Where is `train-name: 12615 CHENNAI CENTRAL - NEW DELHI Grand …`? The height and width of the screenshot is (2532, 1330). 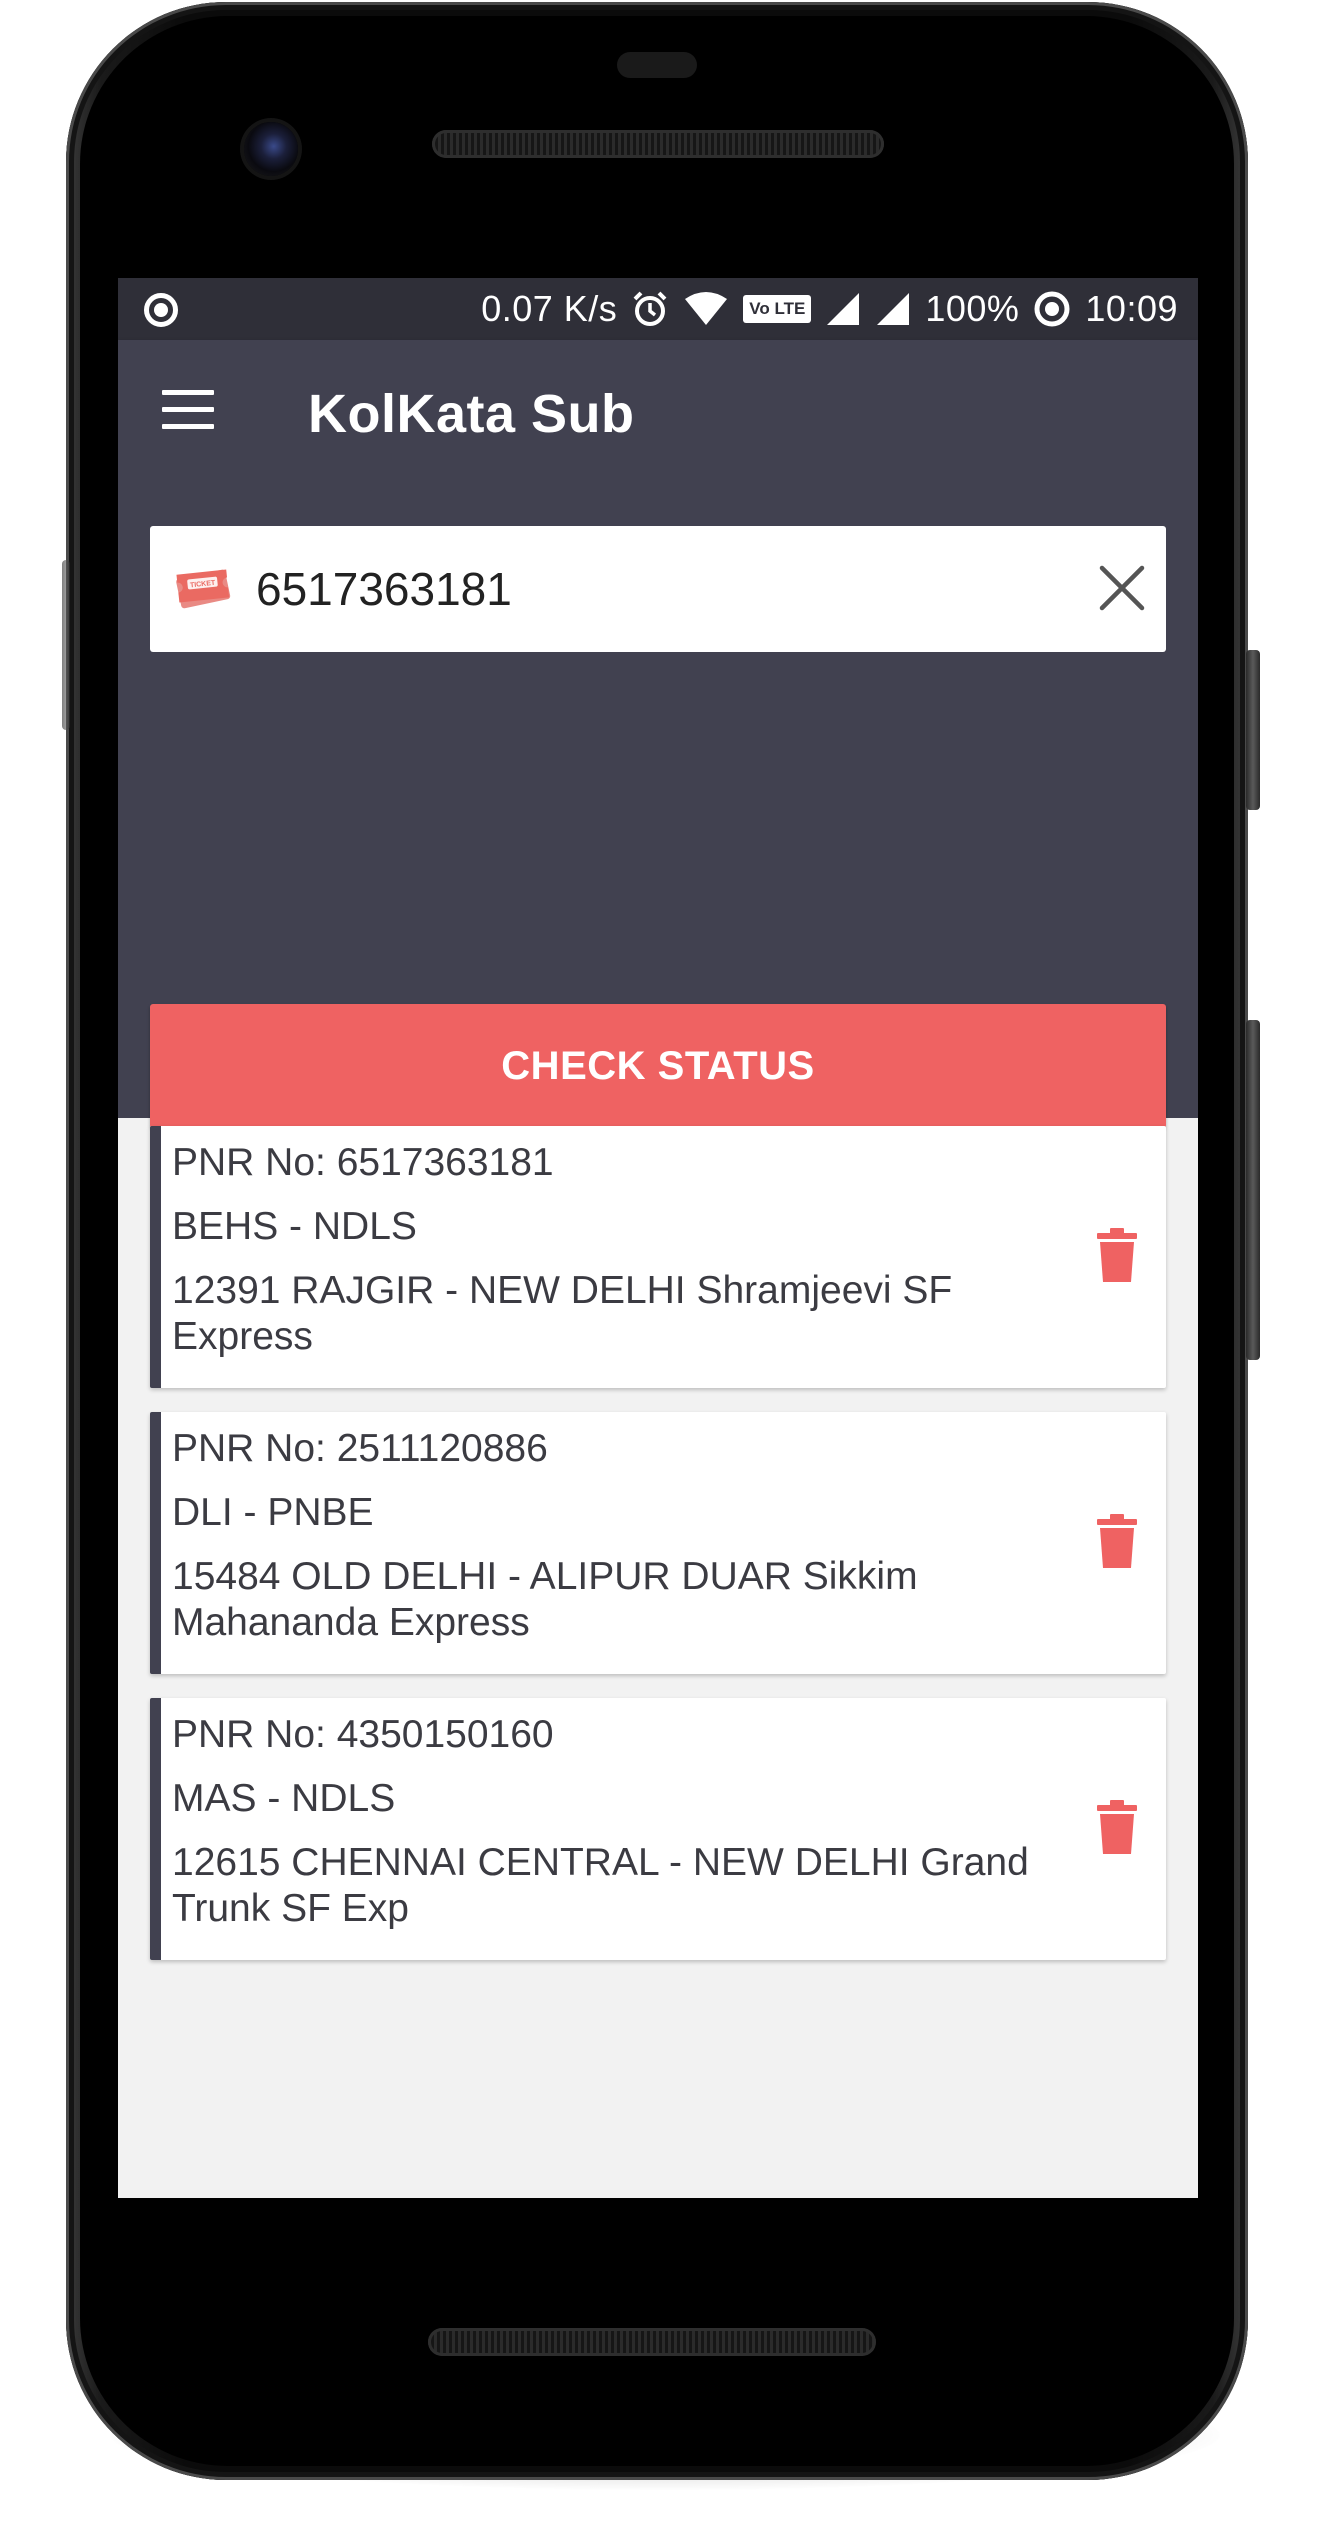 train-name: 12615 CHENNAI CENTRAL - NEW DELHI Grand … is located at coordinates (600, 1885).